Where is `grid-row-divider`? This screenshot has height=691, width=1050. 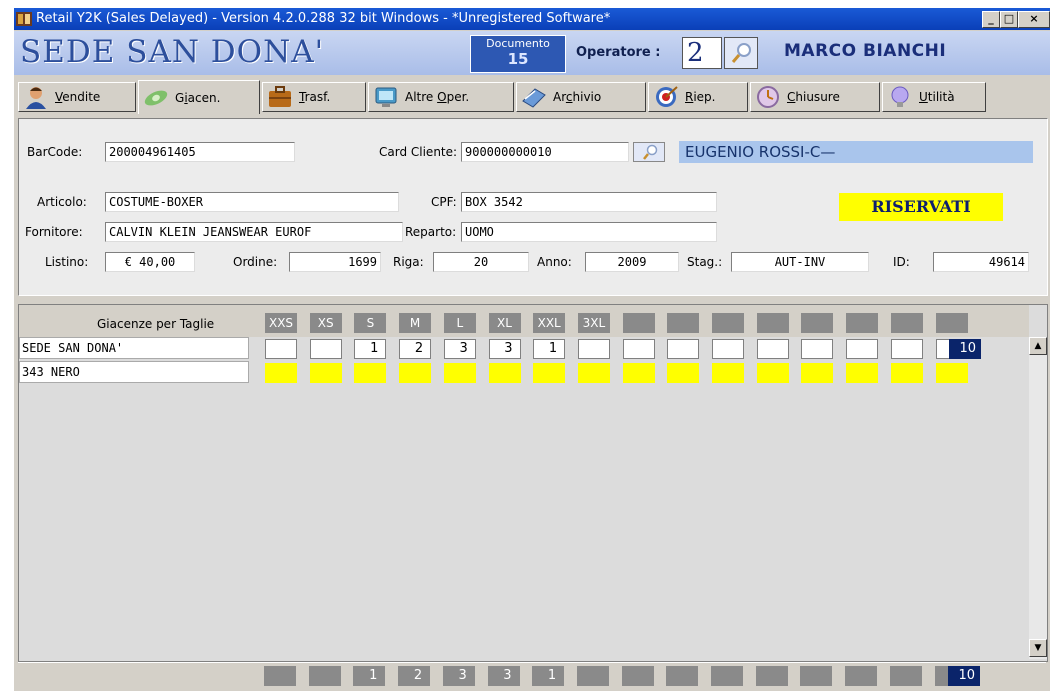
grid-row-divider is located at coordinates (524, 395).